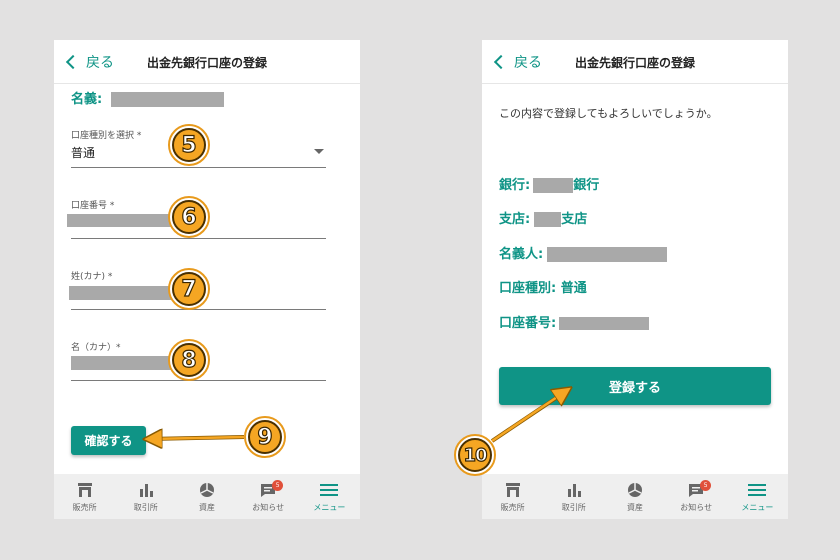 The width and height of the screenshot is (840, 560). I want to click on last-name-label: 姓(カナ) *, so click(92, 277).